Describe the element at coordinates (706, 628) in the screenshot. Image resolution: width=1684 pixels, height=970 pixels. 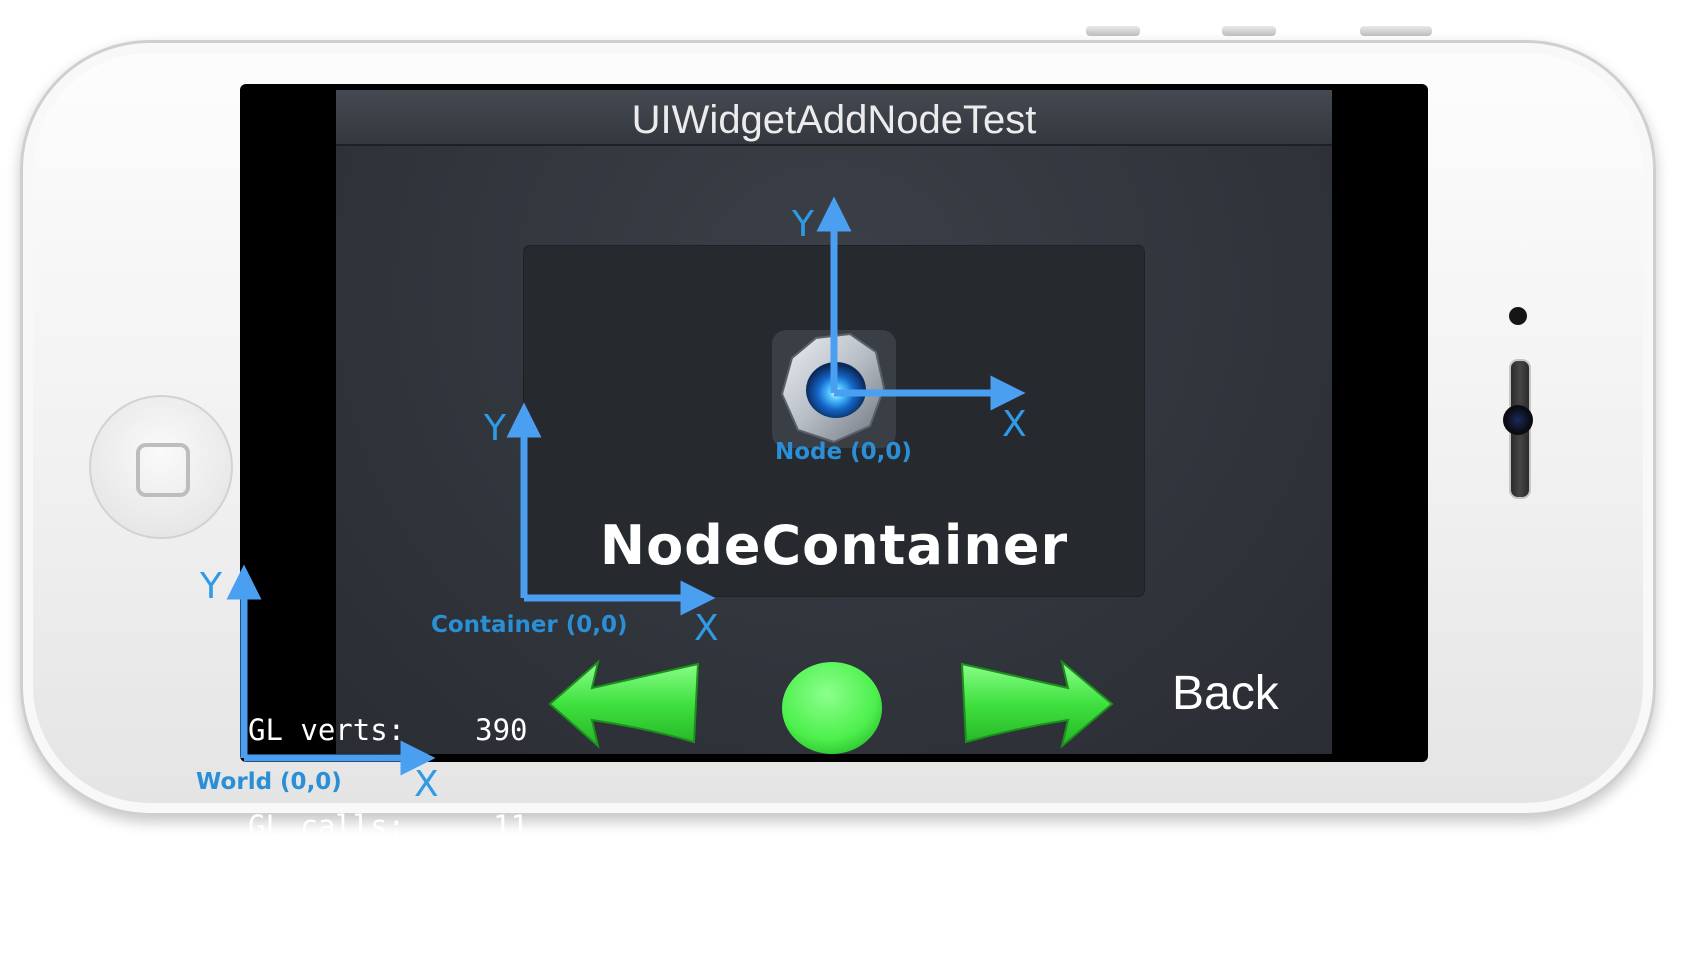
I see `container-x-label: X` at that location.